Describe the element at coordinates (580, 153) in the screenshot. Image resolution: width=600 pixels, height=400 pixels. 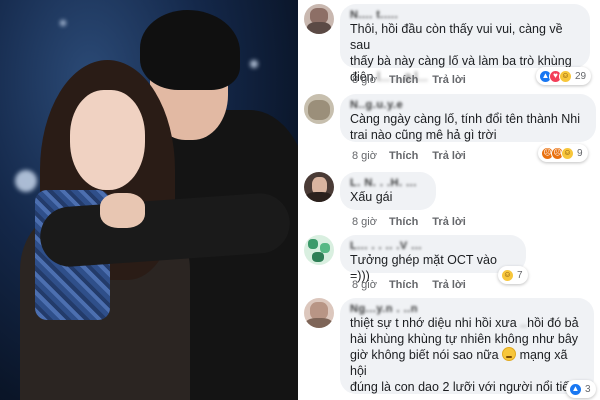
I see `reaction-count: 9` at that location.